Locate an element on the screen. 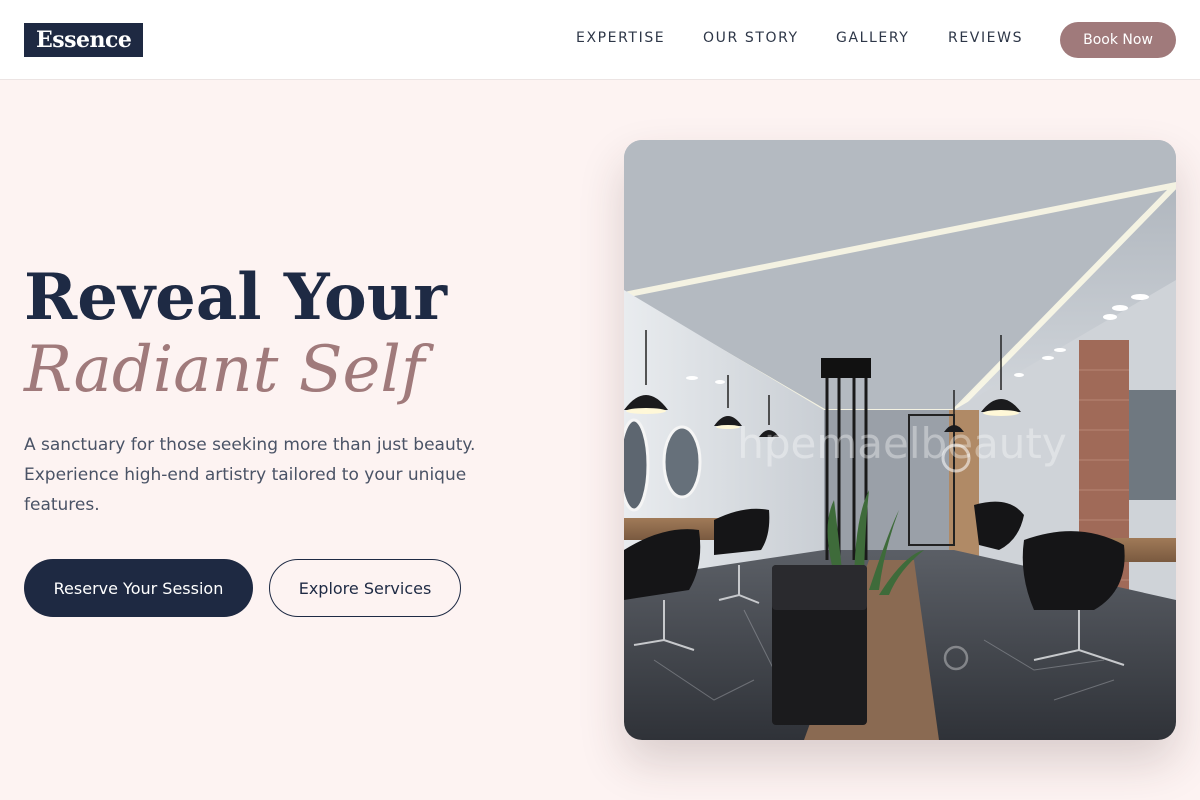 The width and height of the screenshot is (1200, 800). nav-link-gallery: GALLERY is located at coordinates (872, 38).